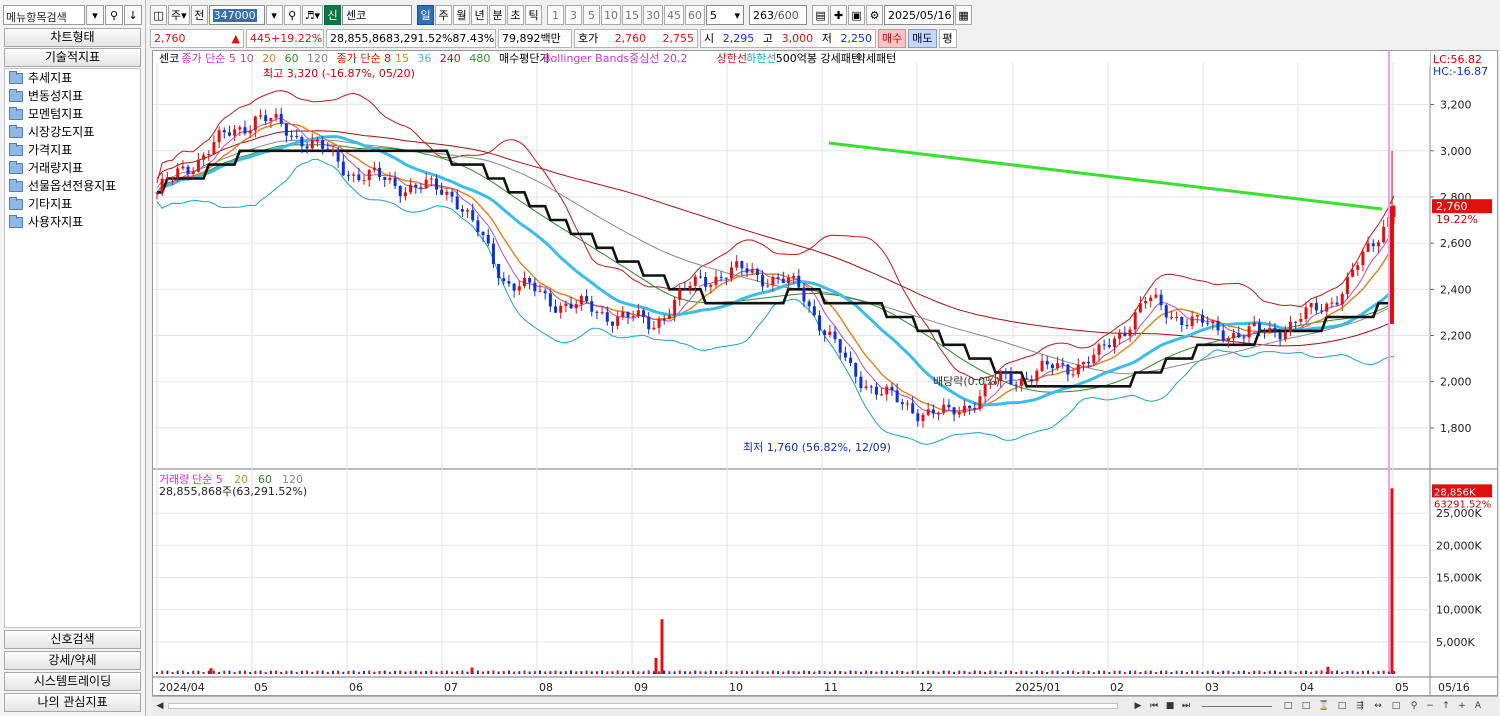  What do you see at coordinates (1324, 706) in the screenshot?
I see `tool-icon: ⌛` at bounding box center [1324, 706].